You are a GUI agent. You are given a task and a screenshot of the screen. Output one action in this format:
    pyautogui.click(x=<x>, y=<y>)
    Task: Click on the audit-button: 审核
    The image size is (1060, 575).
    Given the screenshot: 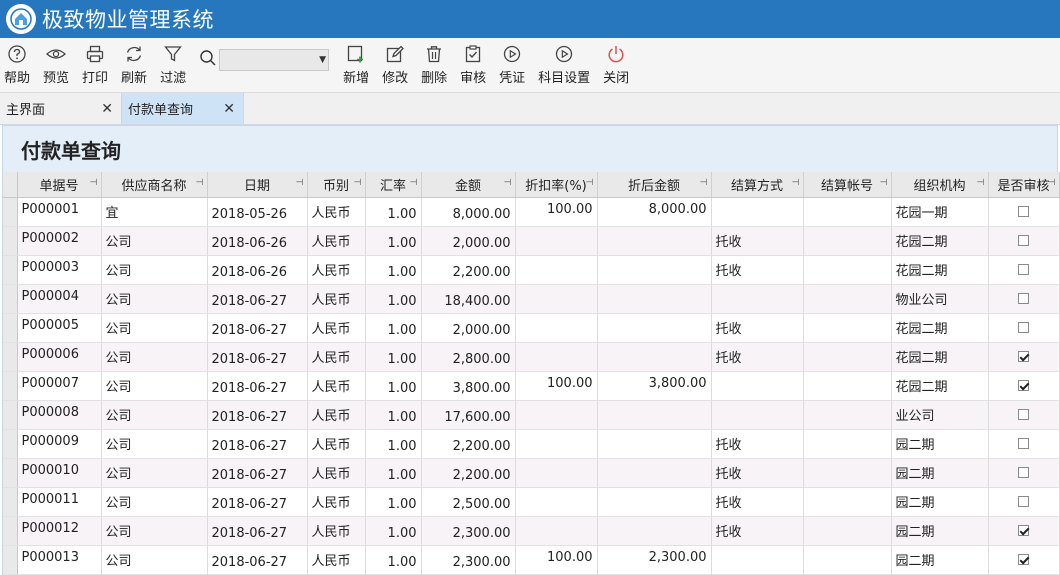 What is the action you would take?
    pyautogui.click(x=473, y=65)
    